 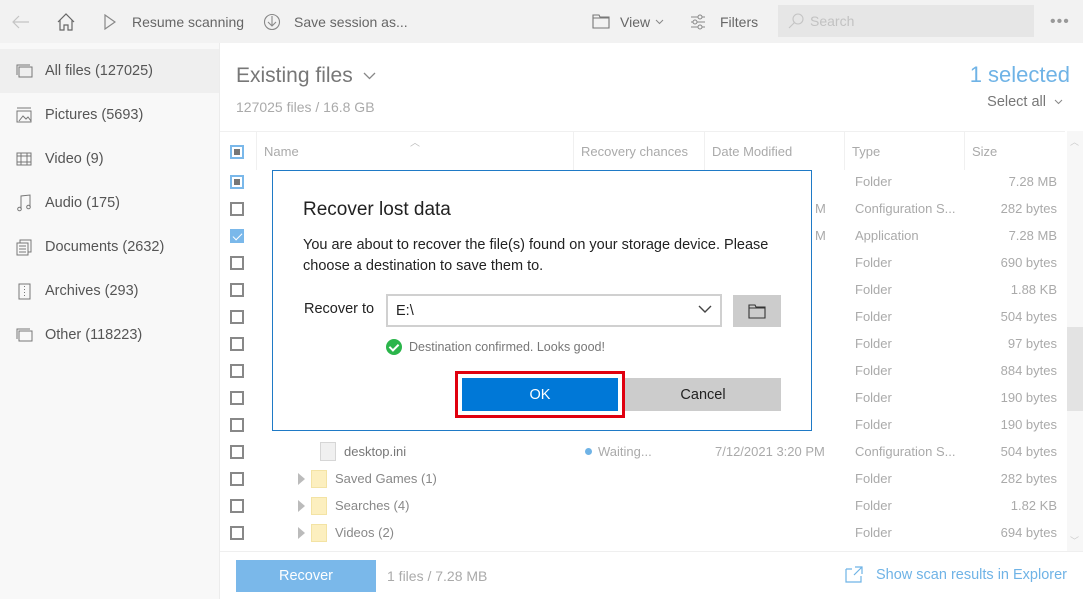 What do you see at coordinates (109, 115) in the screenshot?
I see `sidebar-item-pictures: Pictures (5693)` at bounding box center [109, 115].